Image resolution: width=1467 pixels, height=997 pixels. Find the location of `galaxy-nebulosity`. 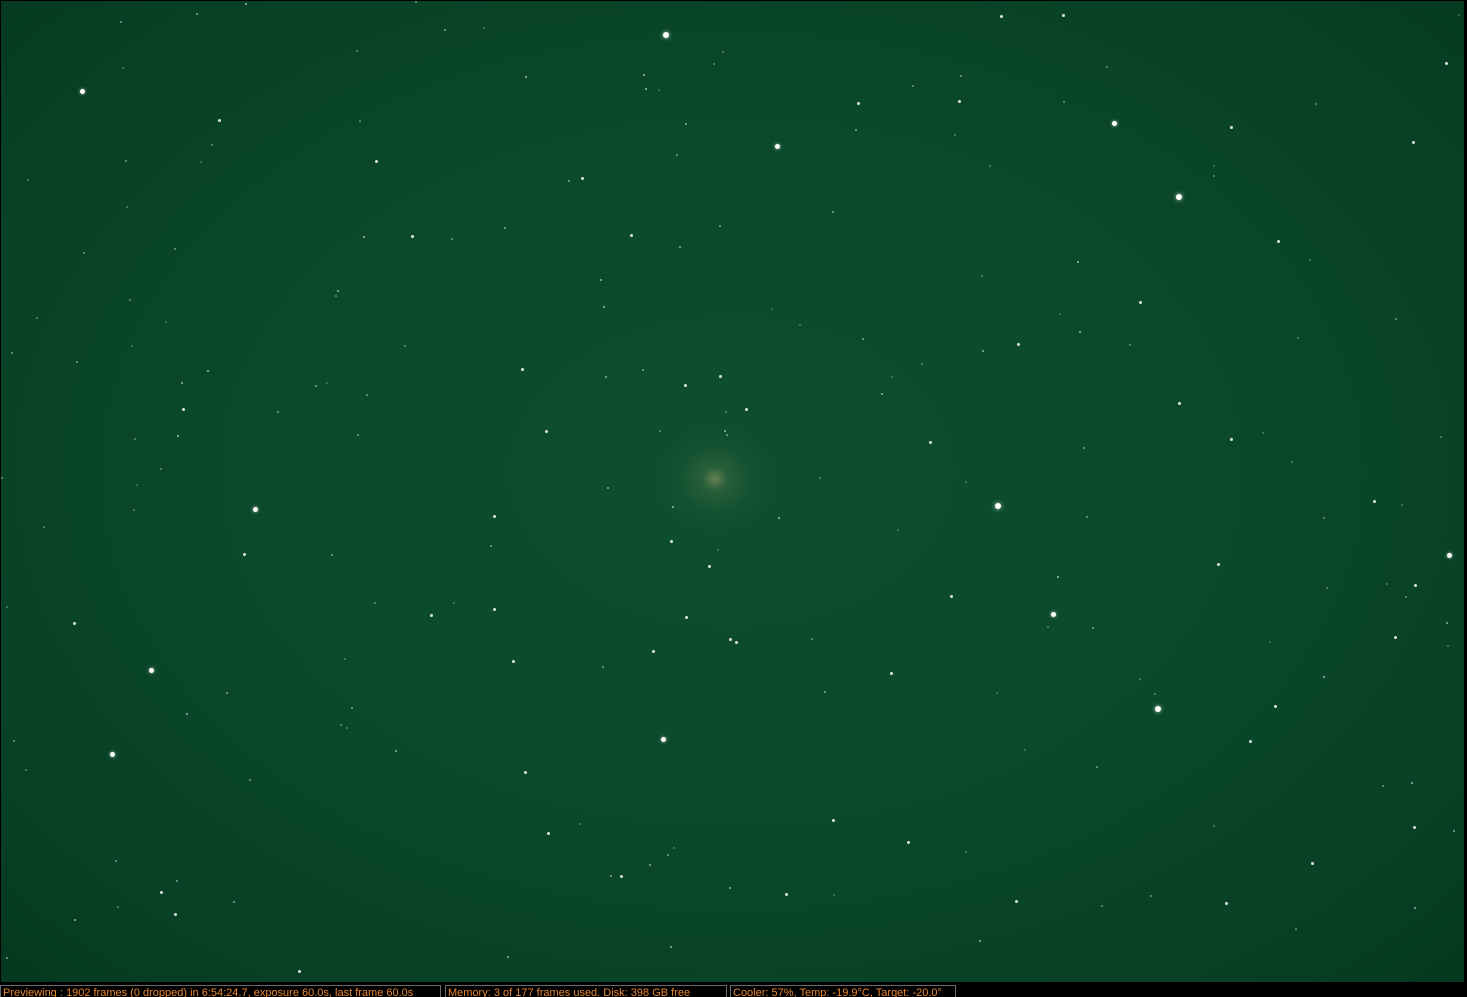

galaxy-nebulosity is located at coordinates (715, 479).